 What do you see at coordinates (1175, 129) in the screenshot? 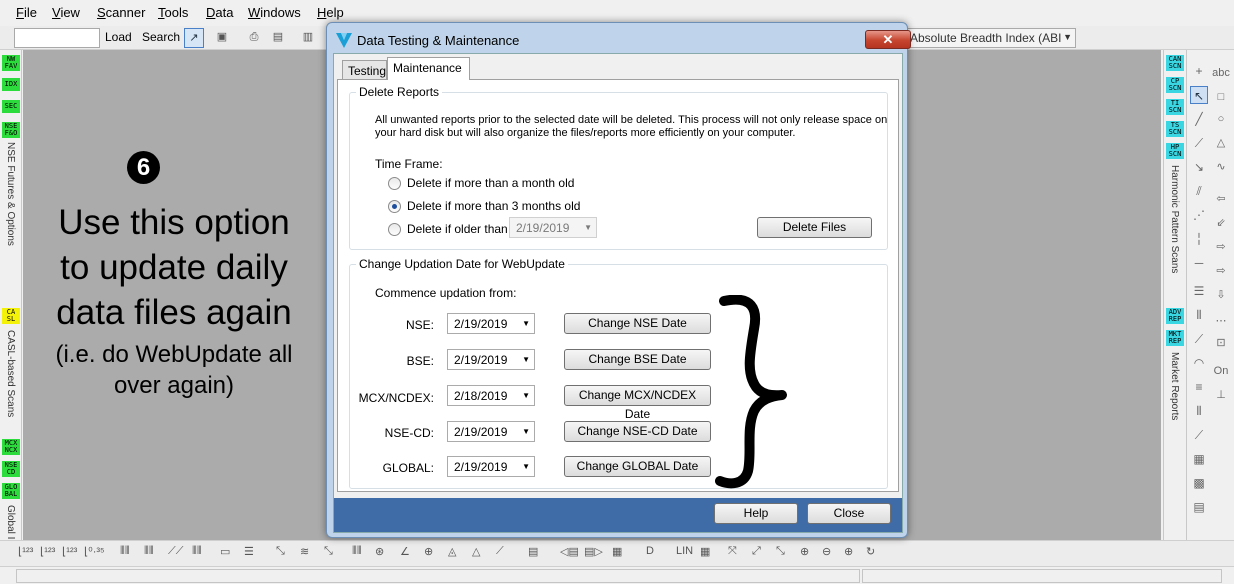
I see `ts-scn-chip: TS SCN` at bounding box center [1175, 129].